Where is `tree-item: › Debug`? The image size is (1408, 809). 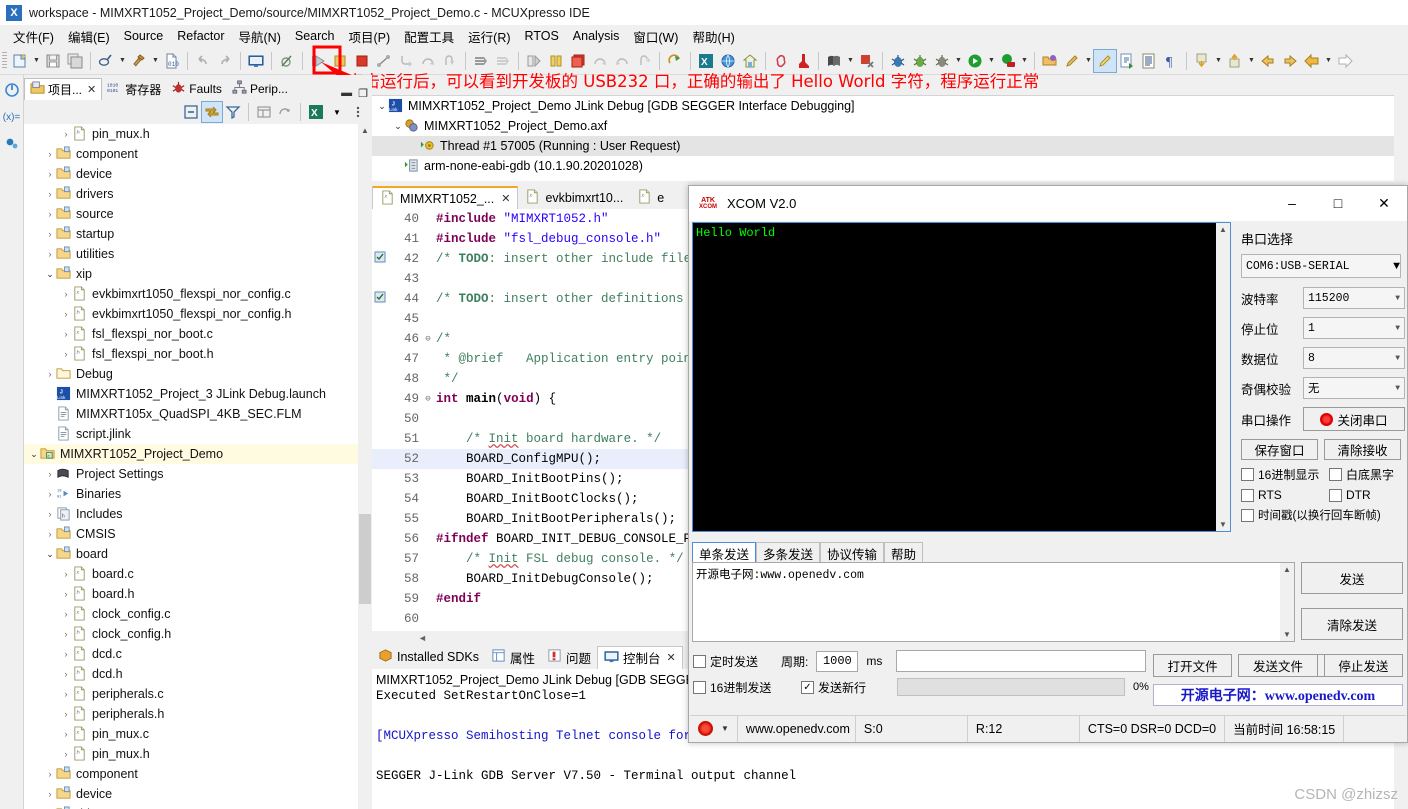 tree-item: › Debug is located at coordinates (191, 374).